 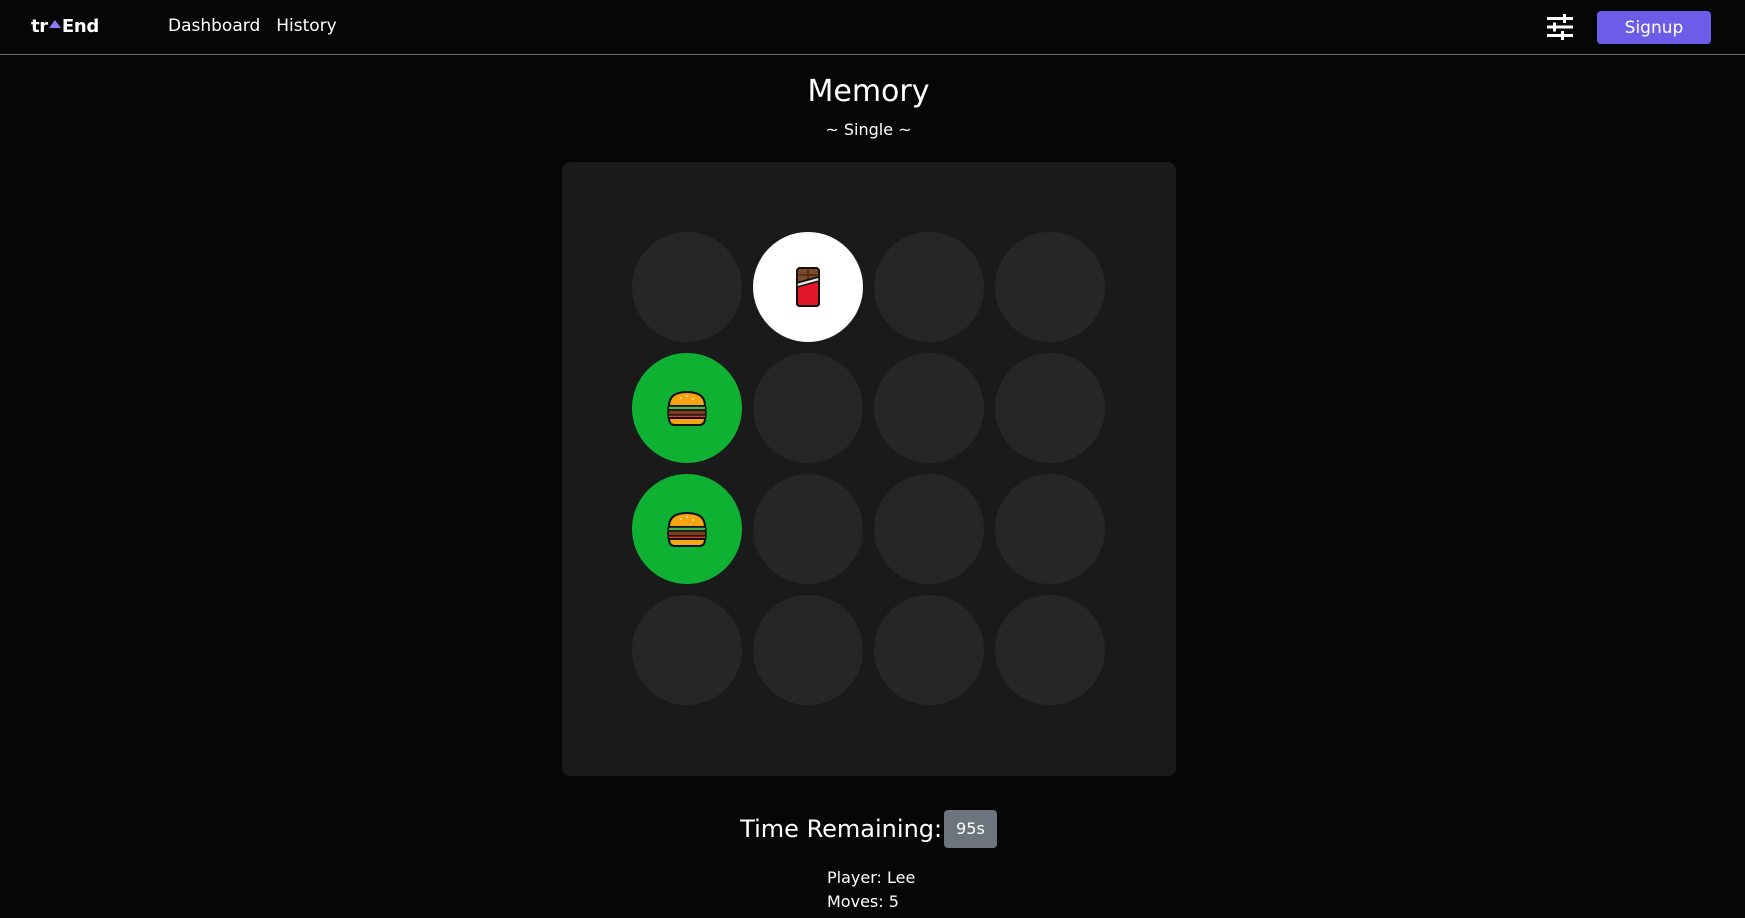 What do you see at coordinates (871, 890) in the screenshot?
I see `game-stats: Player: Lee Moves: 5` at bounding box center [871, 890].